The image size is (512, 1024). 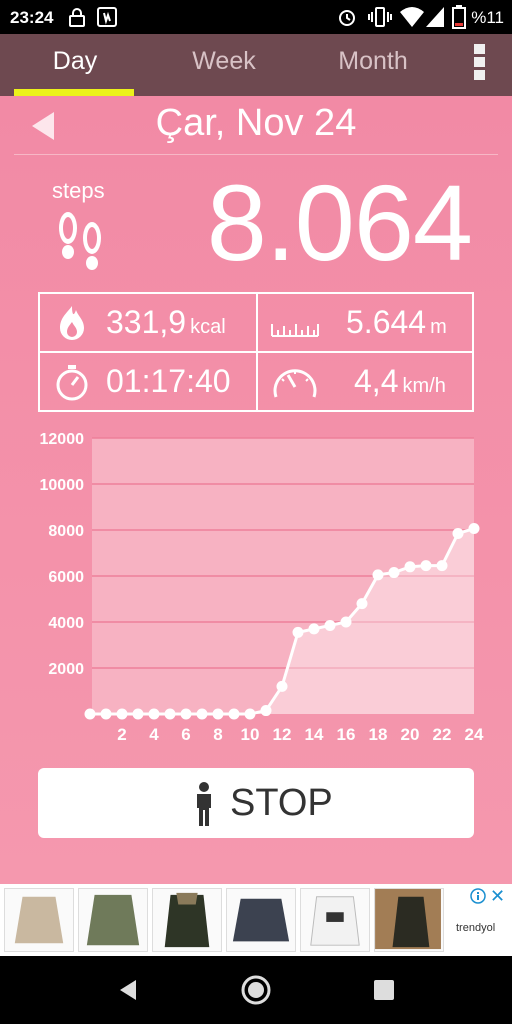 I want to click on date-navigation: Çar, Nov 24, so click(x=256, y=126).